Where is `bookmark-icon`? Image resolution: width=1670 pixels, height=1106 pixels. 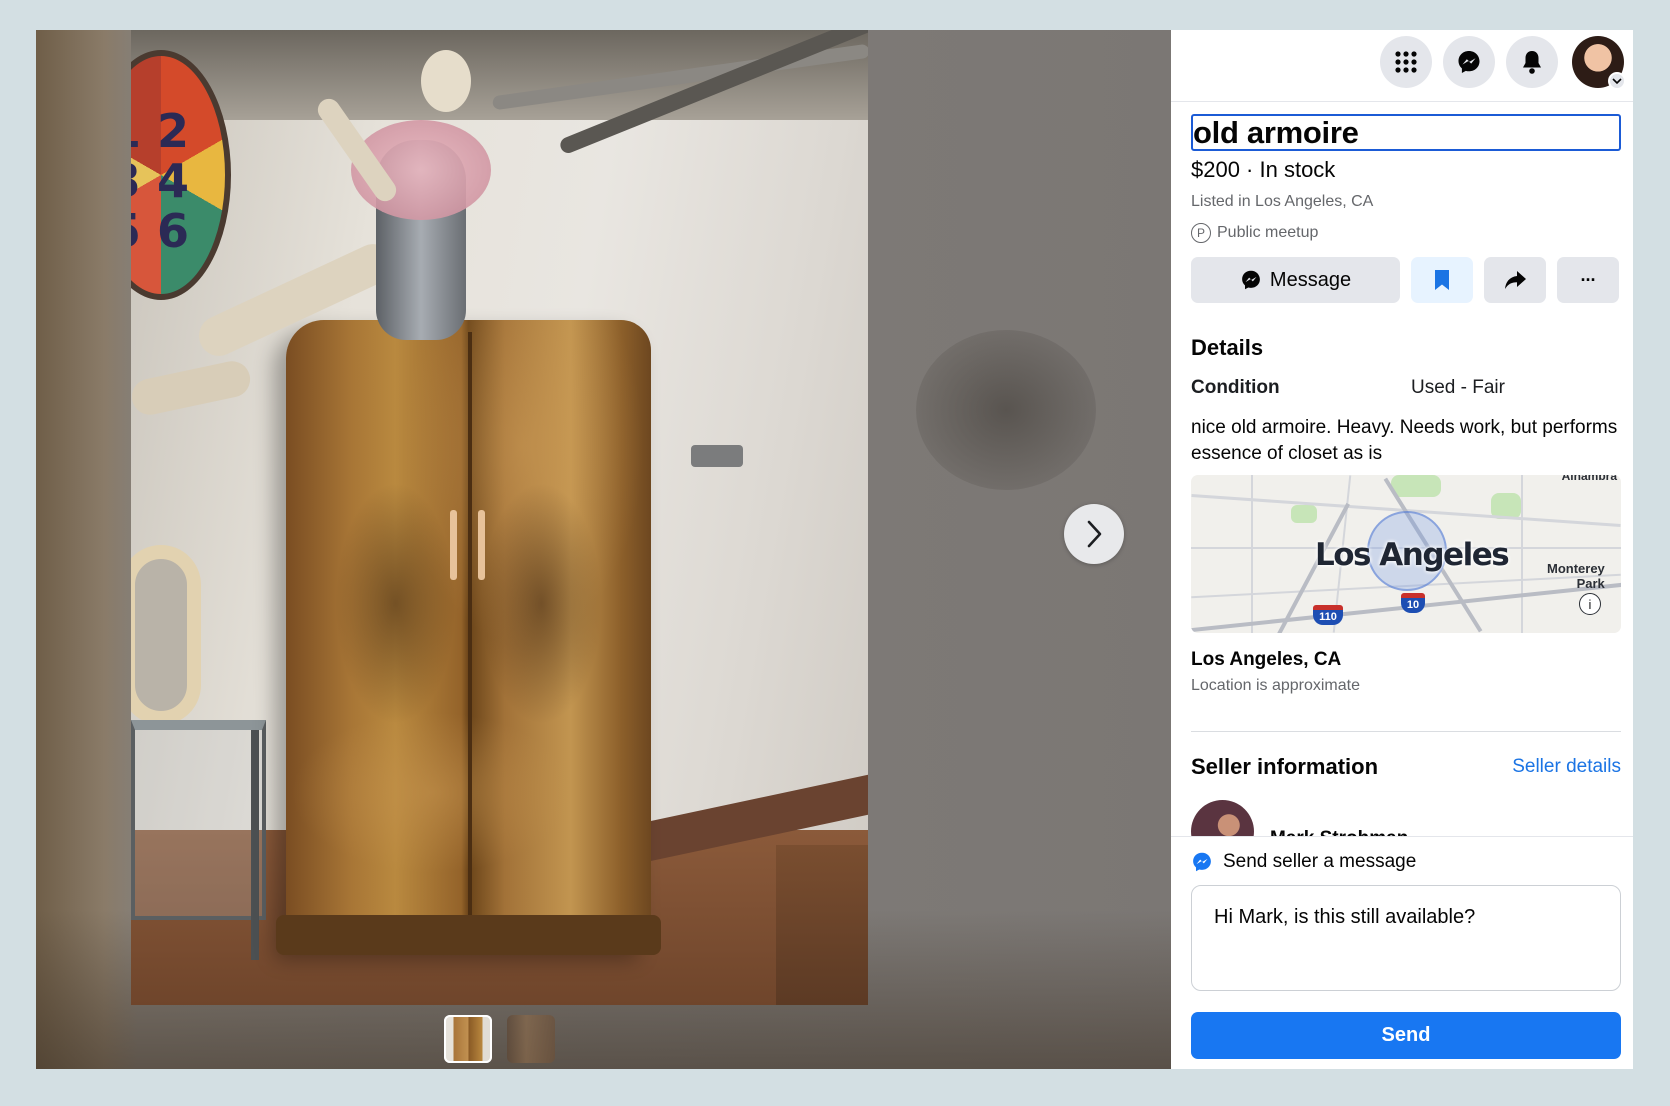
bookmark-icon is located at coordinates (1442, 280).